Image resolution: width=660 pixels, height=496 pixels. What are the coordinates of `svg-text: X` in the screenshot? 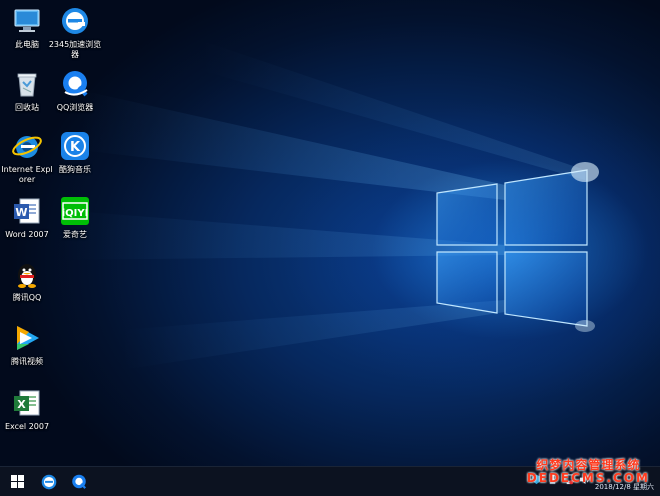 It's located at (21, 404).